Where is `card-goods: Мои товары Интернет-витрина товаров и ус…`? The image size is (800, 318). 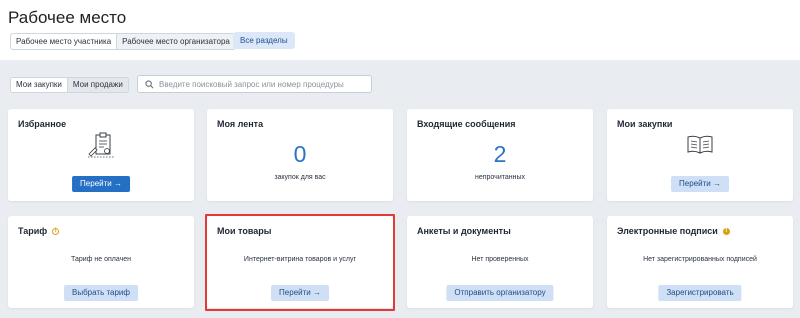
card-goods: Мои товары Интернет-витрина товаров и ус… is located at coordinates (300, 262).